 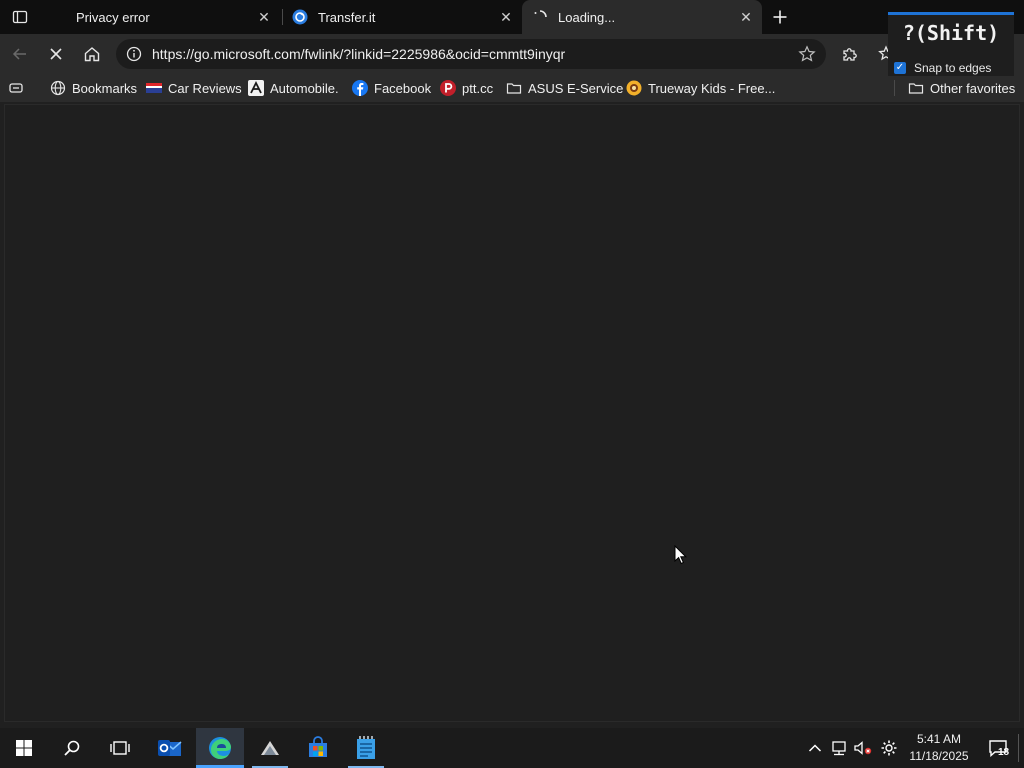 I want to click on search-icon, so click(x=72, y=748).